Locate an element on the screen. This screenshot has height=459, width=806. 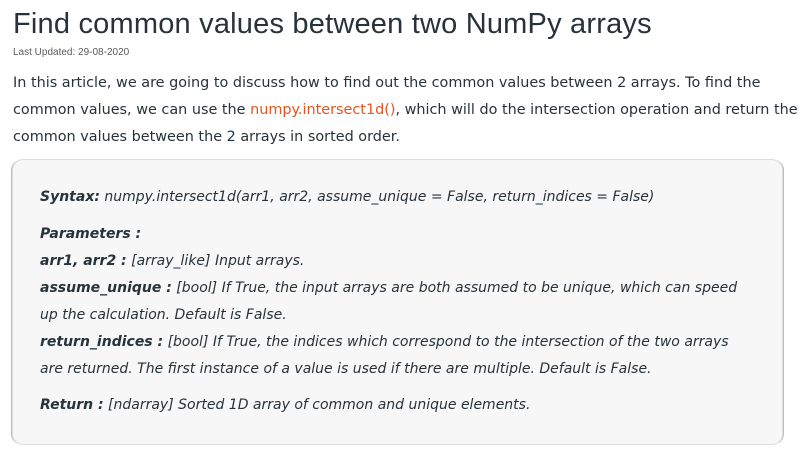
param-name: arr1, arr2 : is located at coordinates (83, 261).